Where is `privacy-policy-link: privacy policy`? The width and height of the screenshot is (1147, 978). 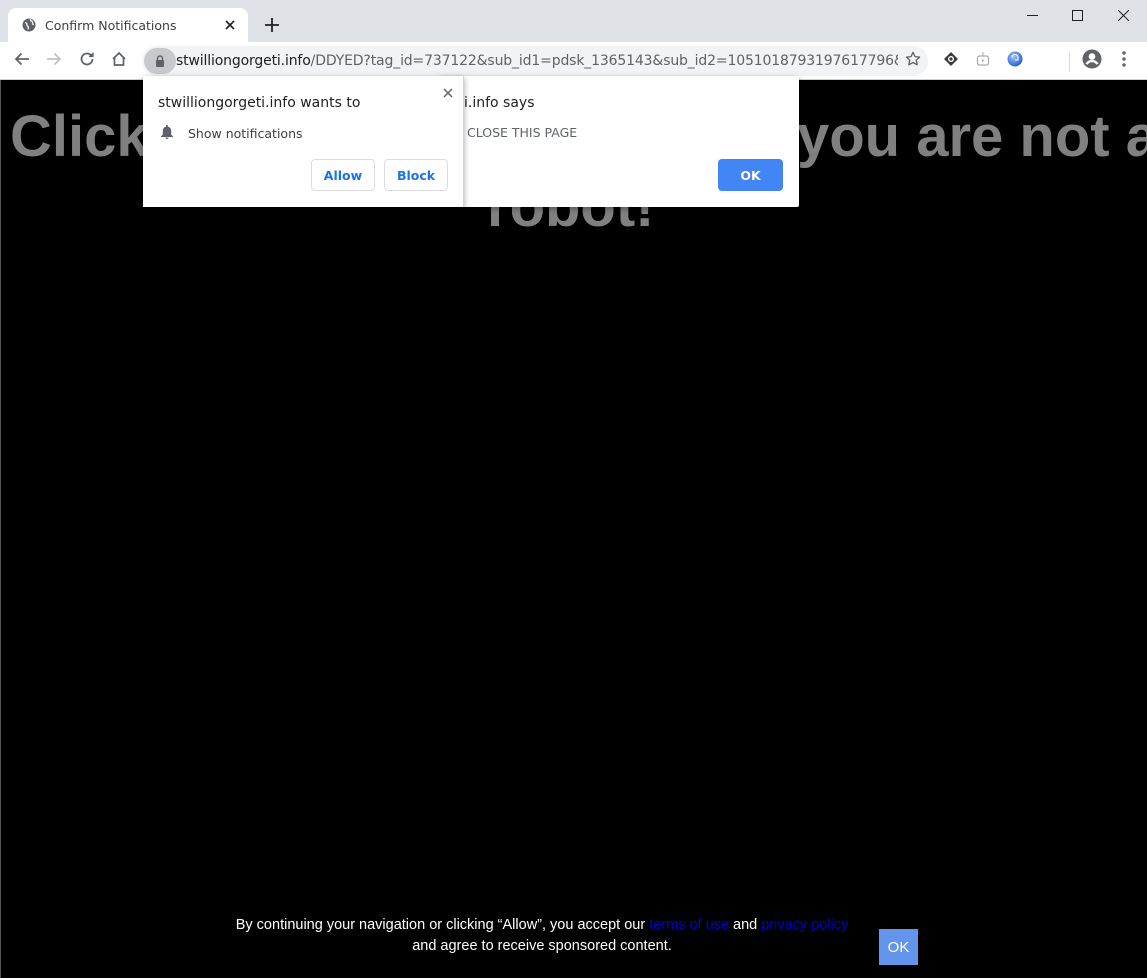
privacy-policy-link: privacy policy is located at coordinates (804, 925).